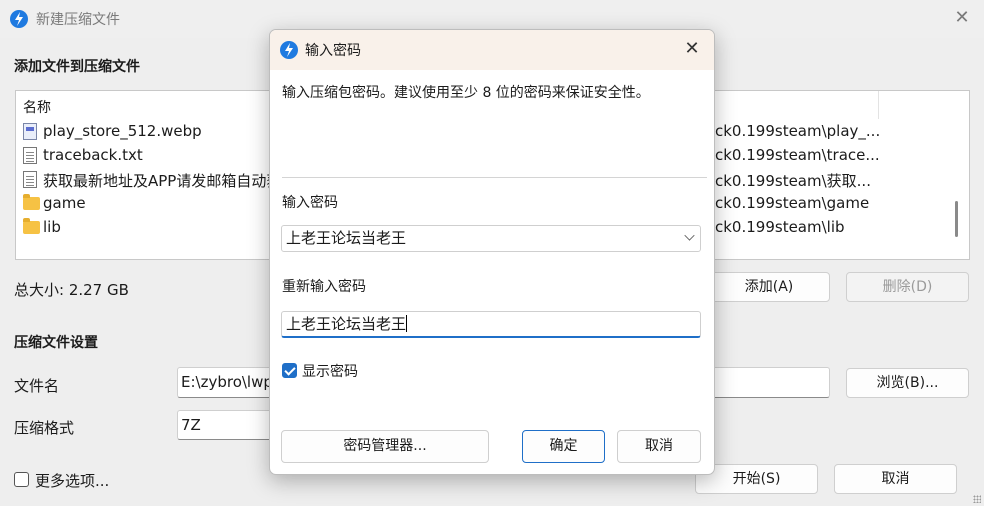 This screenshot has width=984, height=506. I want to click on column-separator, so click(878, 105).